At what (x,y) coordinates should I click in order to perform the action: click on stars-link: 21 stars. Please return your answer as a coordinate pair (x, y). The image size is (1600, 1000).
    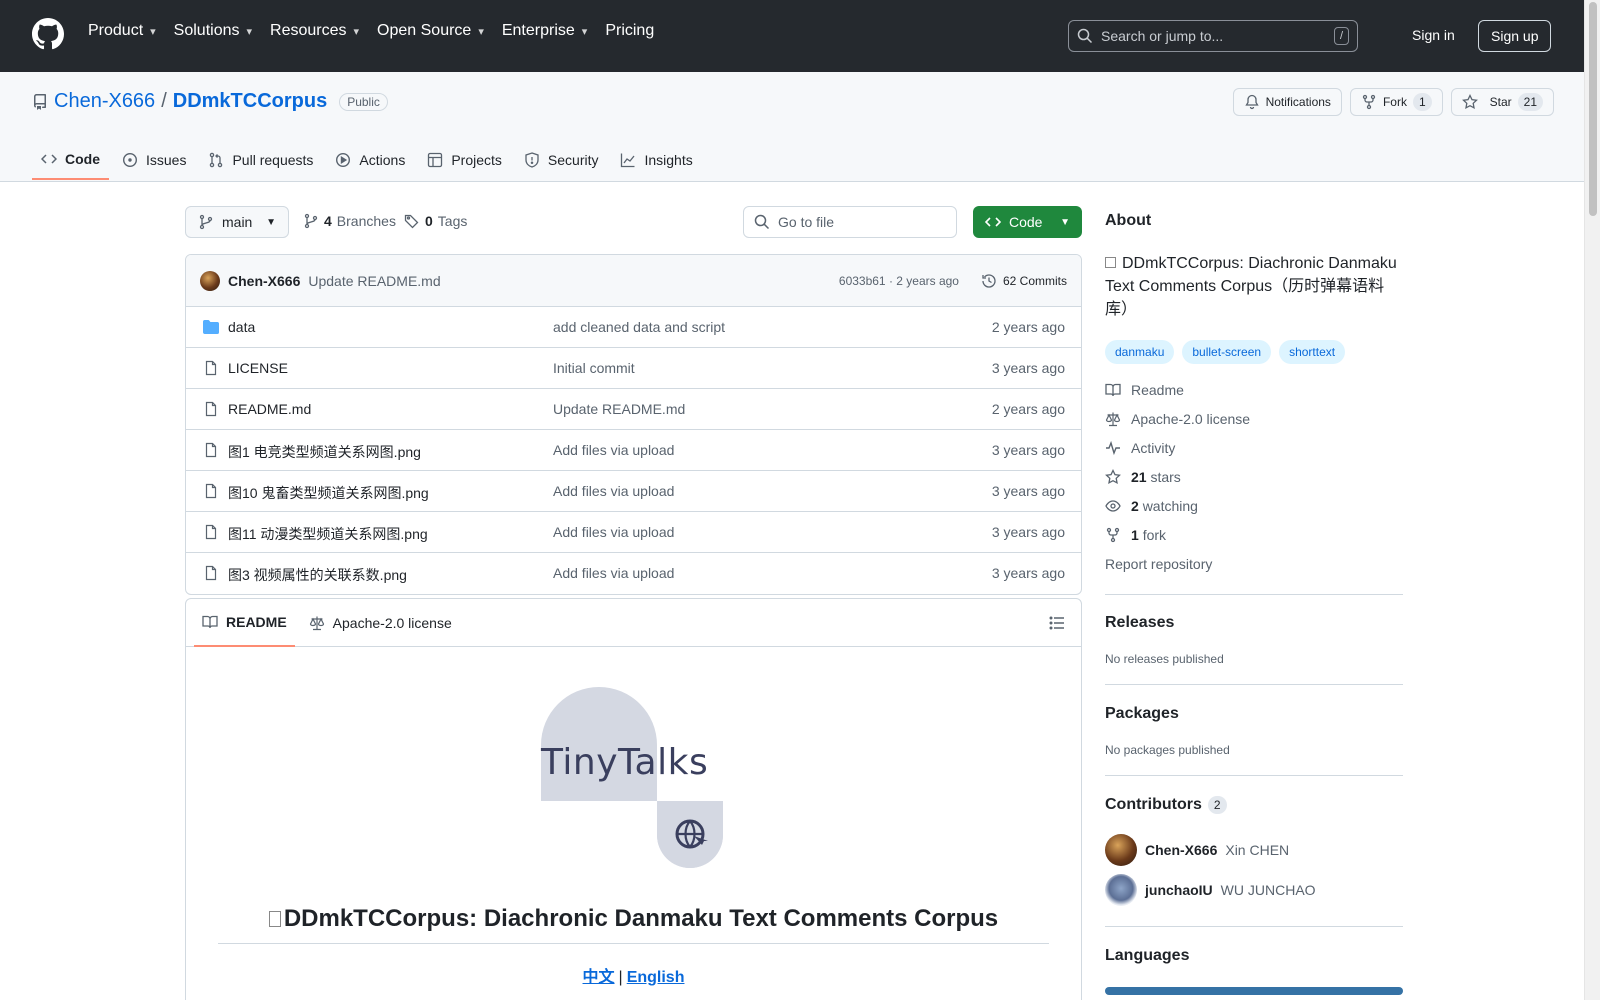
    Looking at the image, I should click on (1143, 477).